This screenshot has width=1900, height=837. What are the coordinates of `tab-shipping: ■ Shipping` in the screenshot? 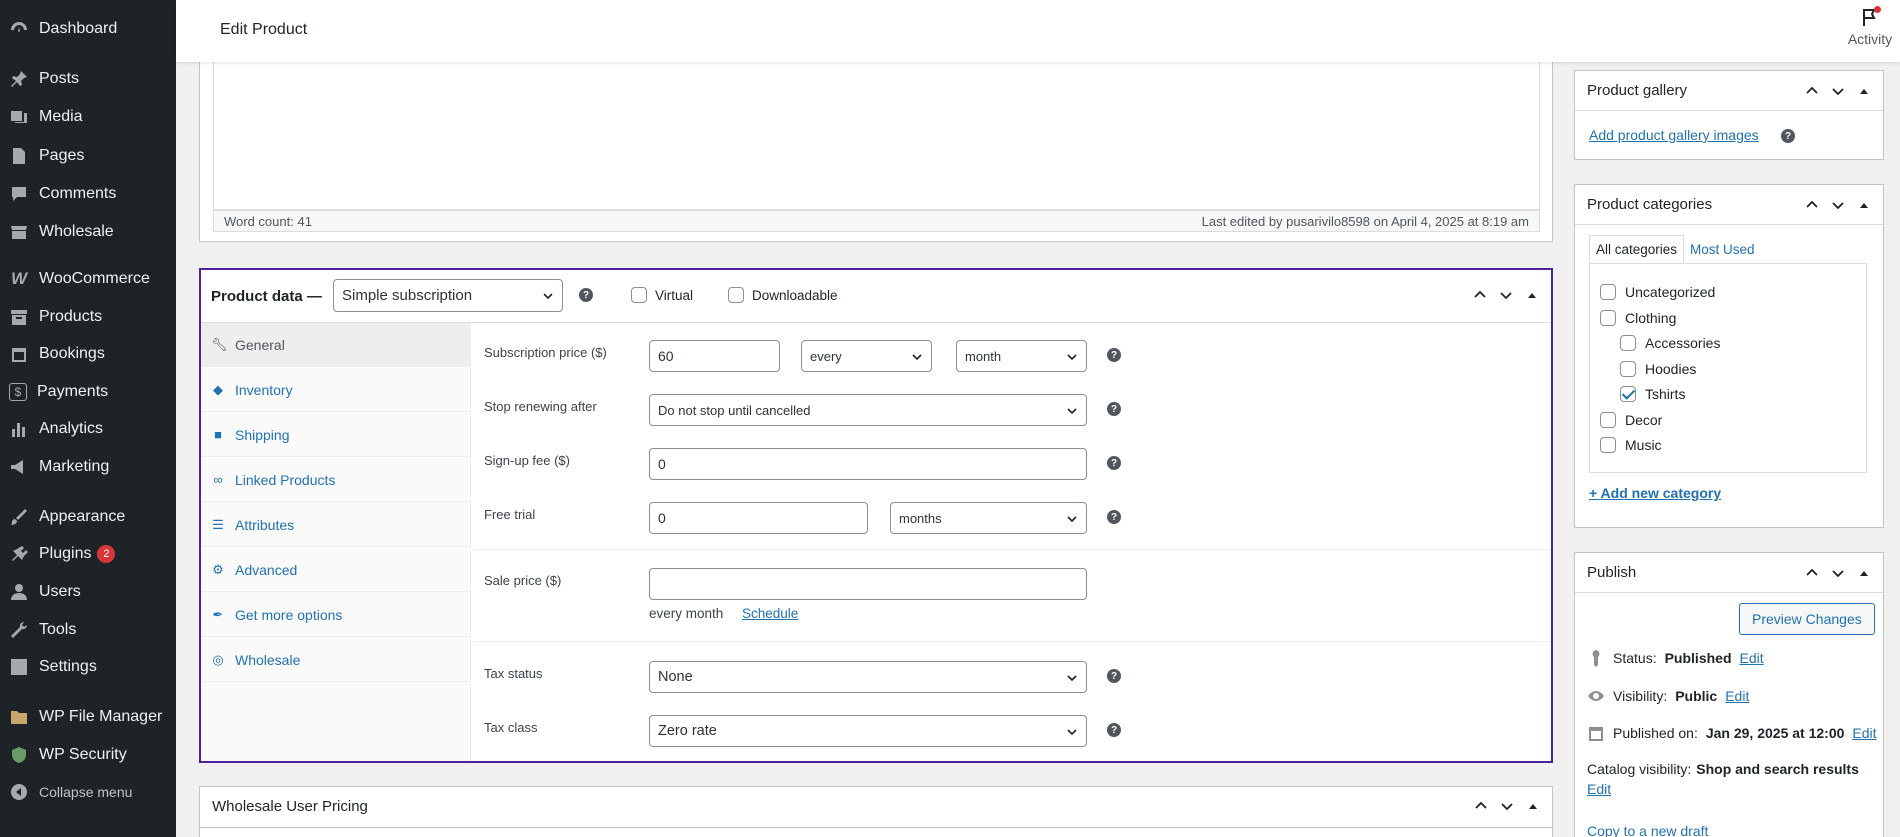 It's located at (336, 435).